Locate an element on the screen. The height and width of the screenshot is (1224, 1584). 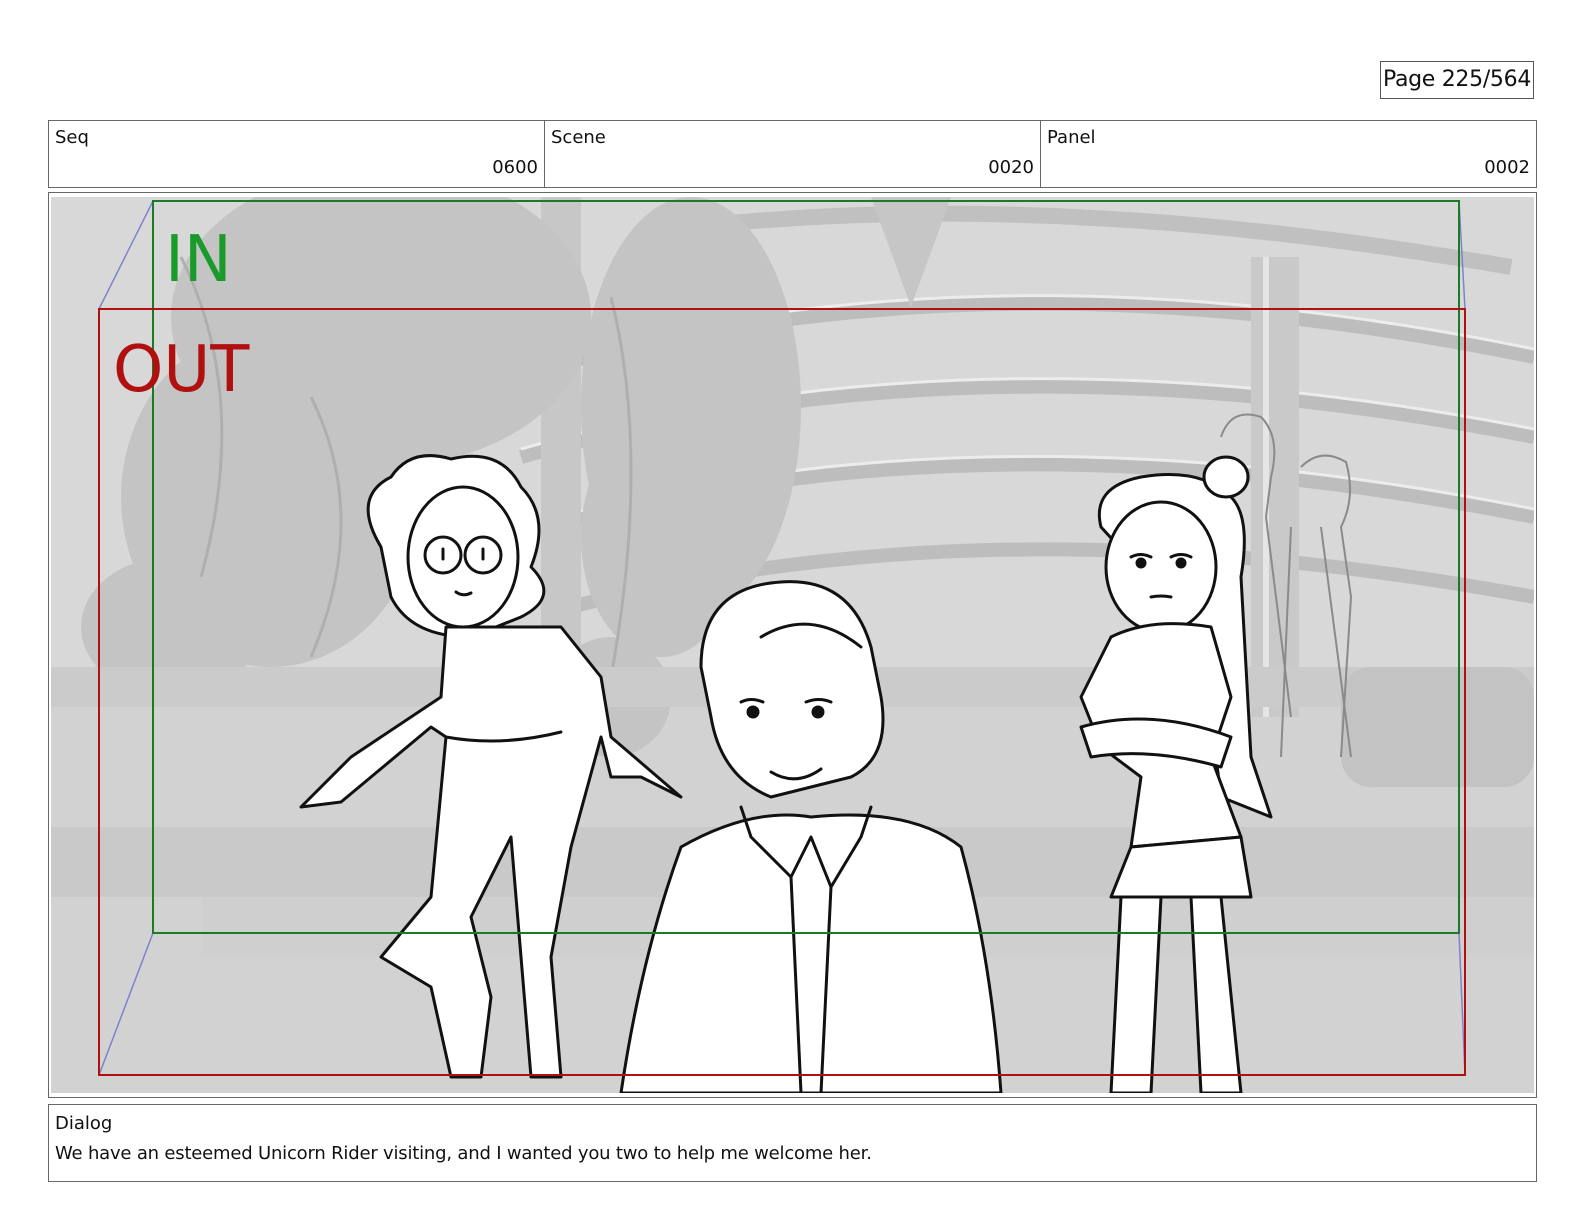
shot-info-table: Seq 0600 Scene 0020 Panel 0002 is located at coordinates (792, 154).